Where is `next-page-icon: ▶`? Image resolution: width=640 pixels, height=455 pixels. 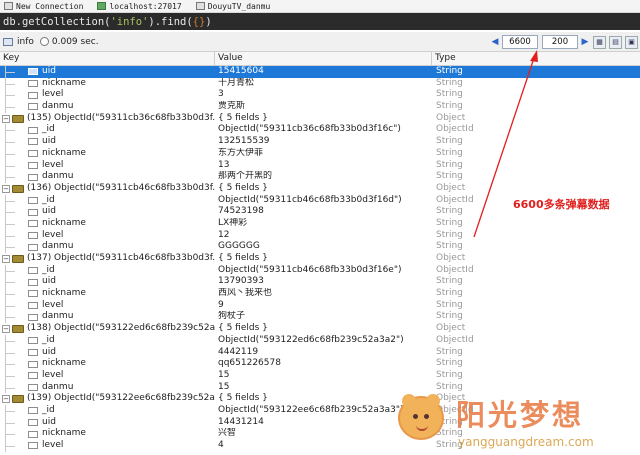 next-page-icon: ▶ is located at coordinates (585, 42).